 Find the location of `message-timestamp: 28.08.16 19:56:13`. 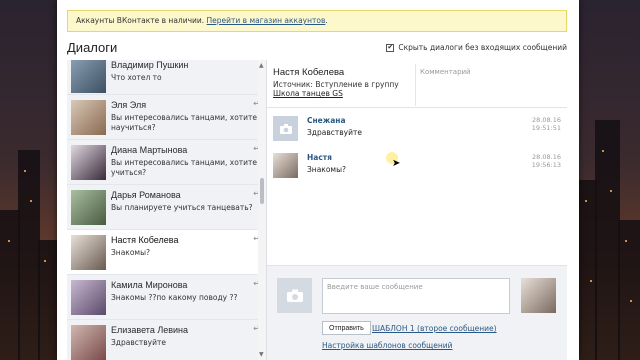

message-timestamp: 28.08.16 19:56:13 is located at coordinates (546, 161).